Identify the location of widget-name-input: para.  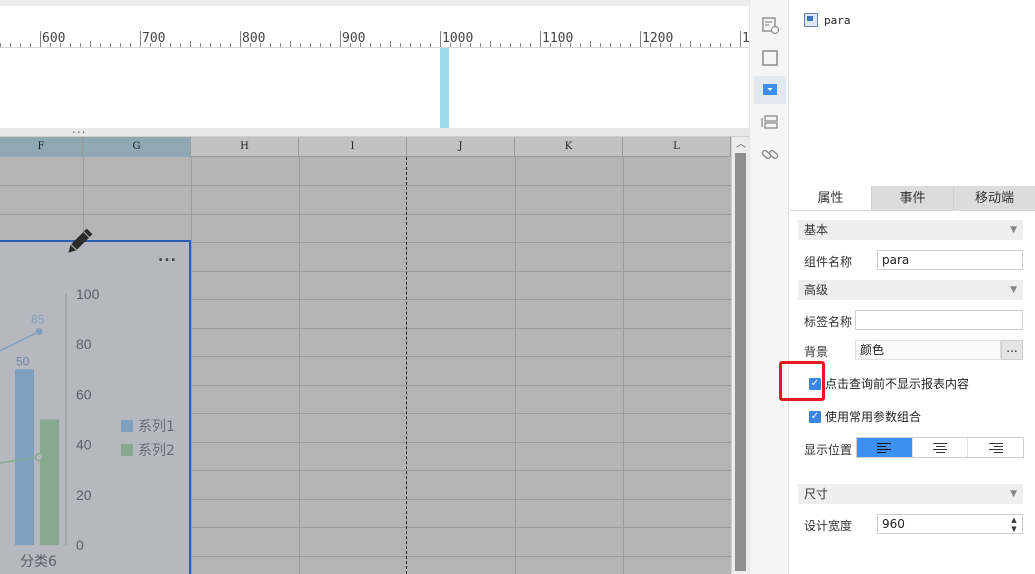
(950, 260).